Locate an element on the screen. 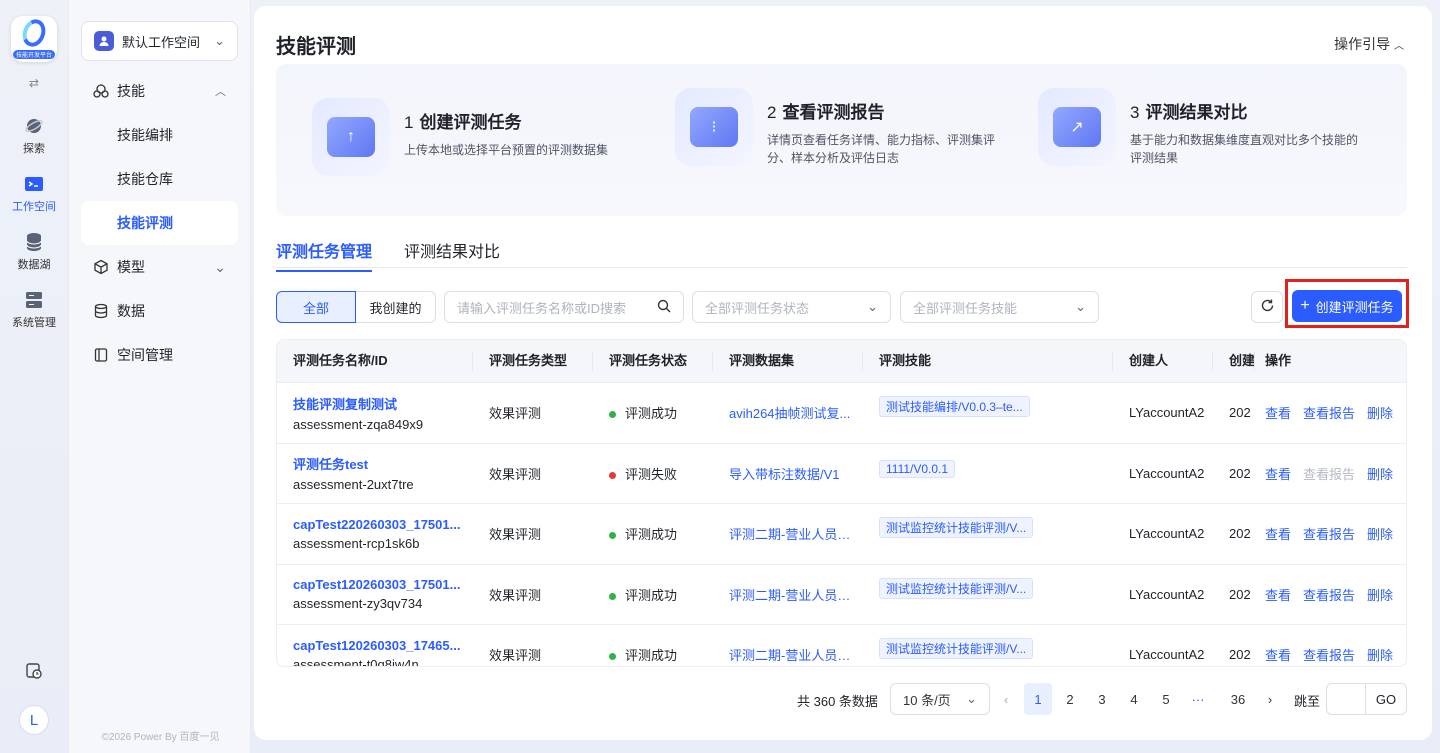 This screenshot has width=1440, height=753. col-creator: 创建人 is located at coordinates (1163, 361).